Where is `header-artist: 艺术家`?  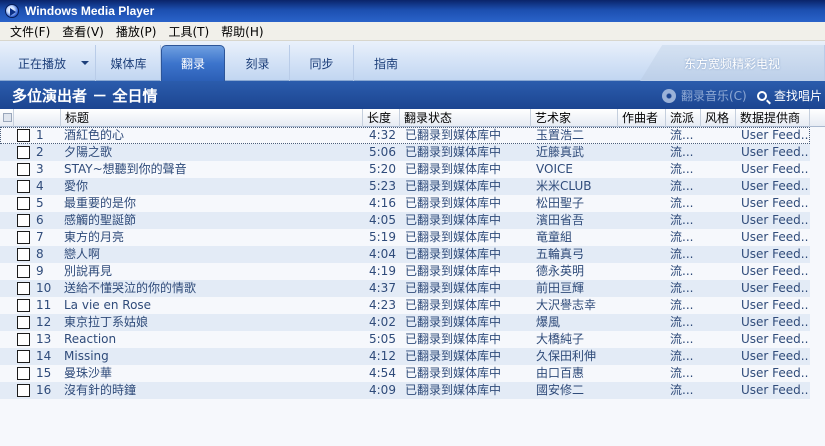
header-artist: 艺术家 is located at coordinates (574, 118).